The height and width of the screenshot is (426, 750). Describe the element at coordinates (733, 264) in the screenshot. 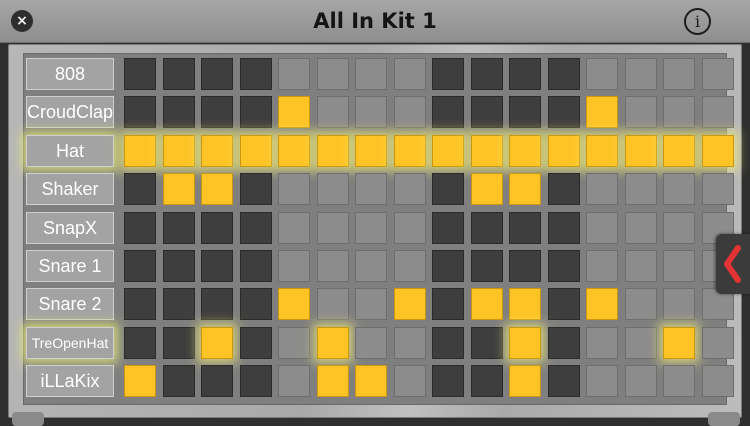

I see `collapse-tab` at that location.